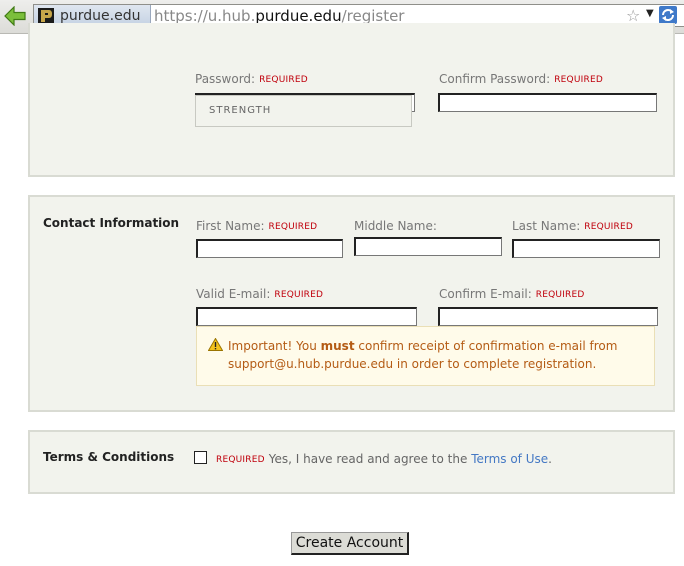  Describe the element at coordinates (509, 459) in the screenshot. I see `terms-of-use-link: Terms of Use` at that location.